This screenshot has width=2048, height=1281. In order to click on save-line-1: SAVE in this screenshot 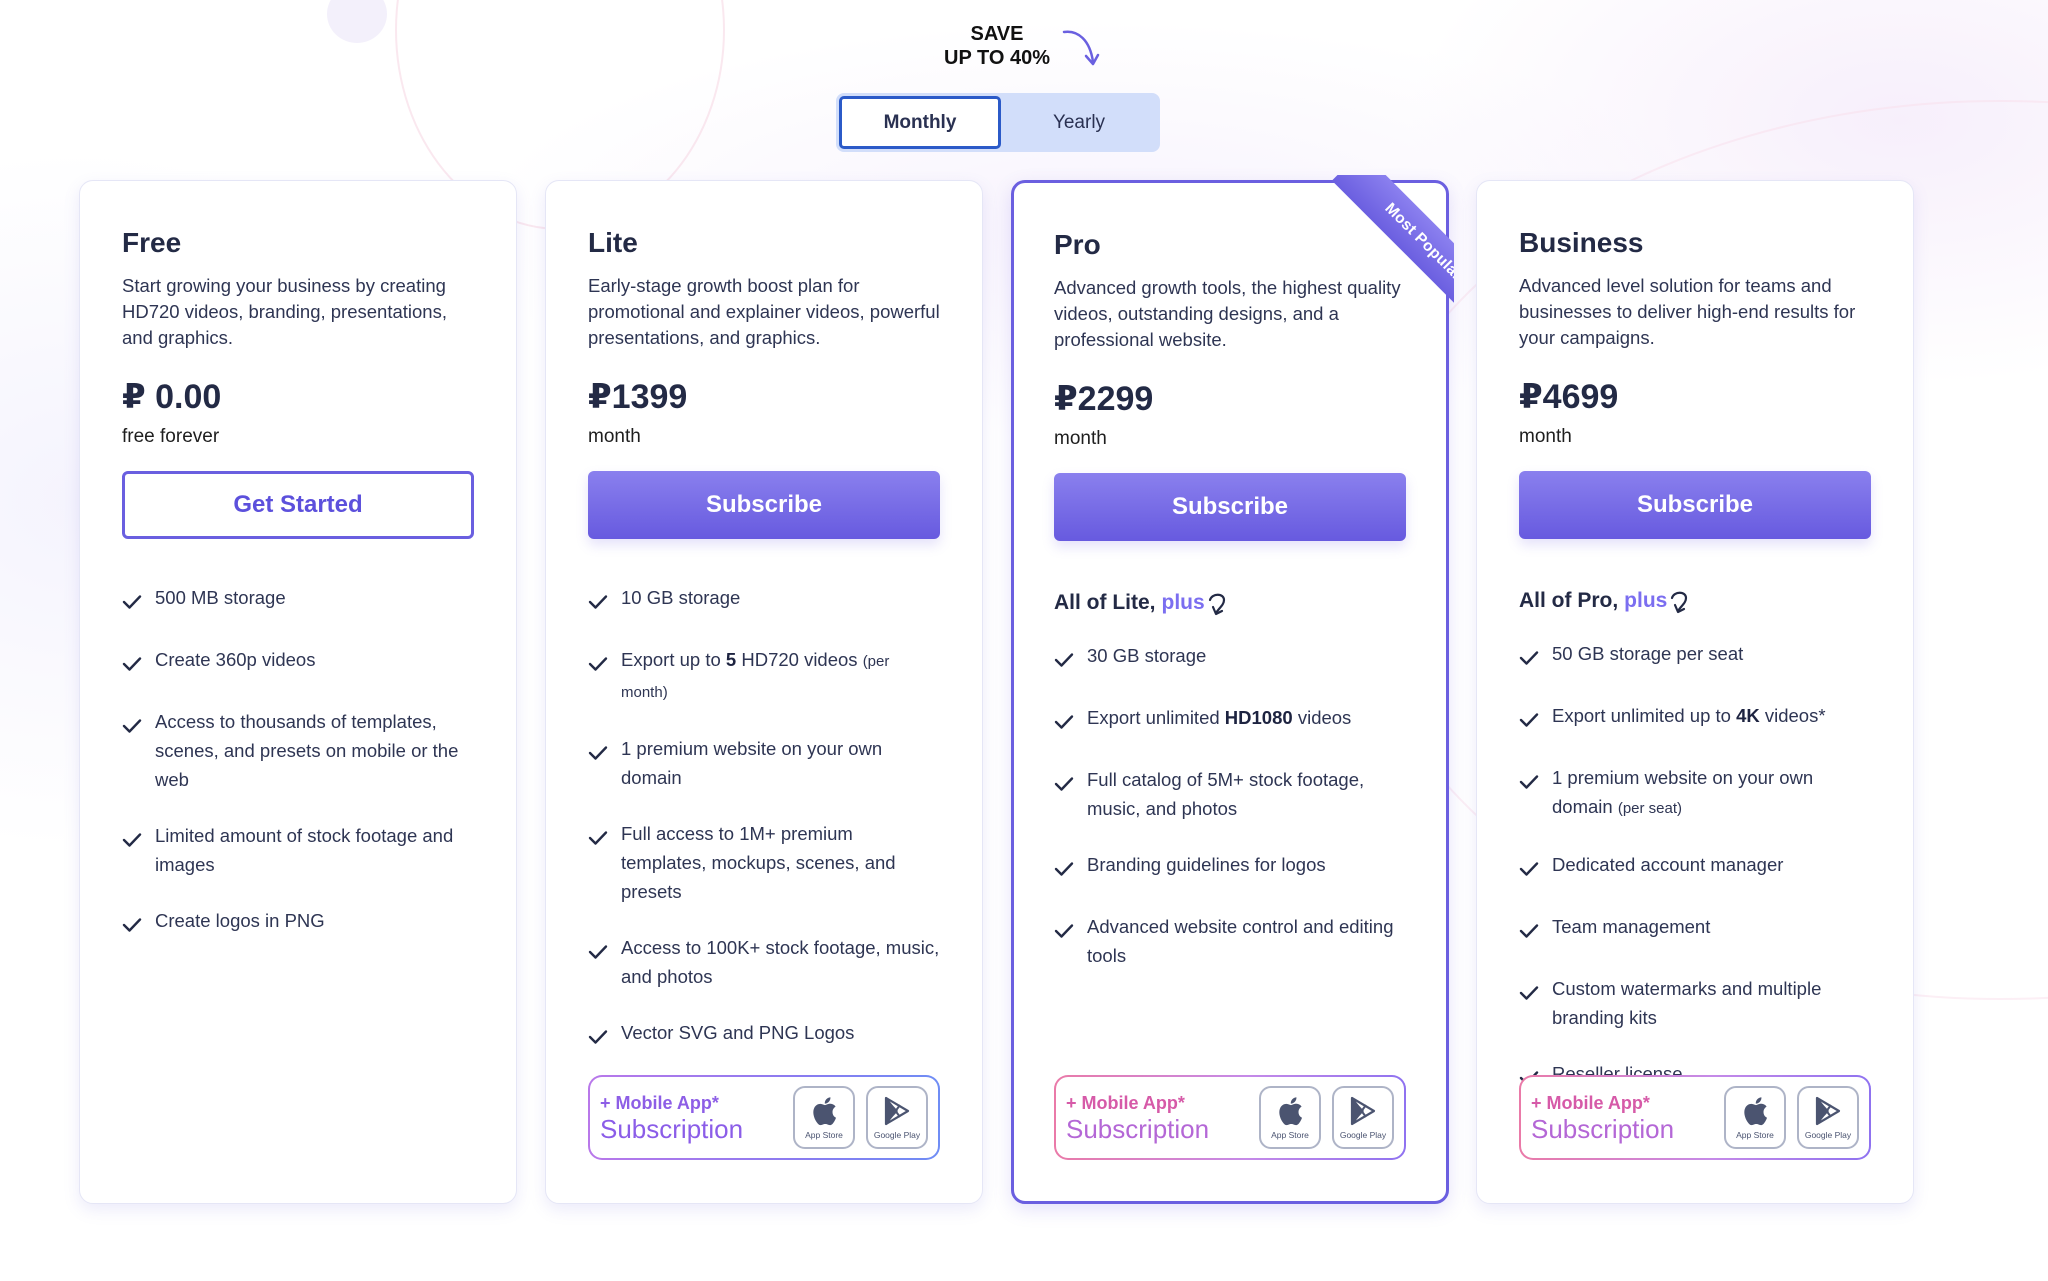, I will do `click(997, 34)`.